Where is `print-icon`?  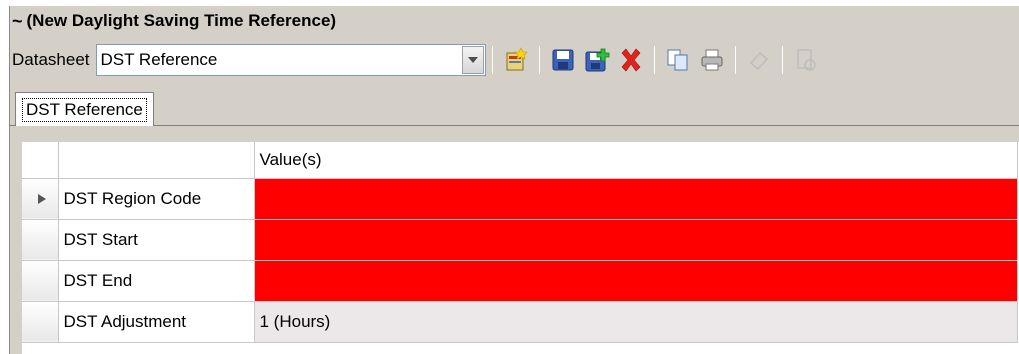 print-icon is located at coordinates (711, 60).